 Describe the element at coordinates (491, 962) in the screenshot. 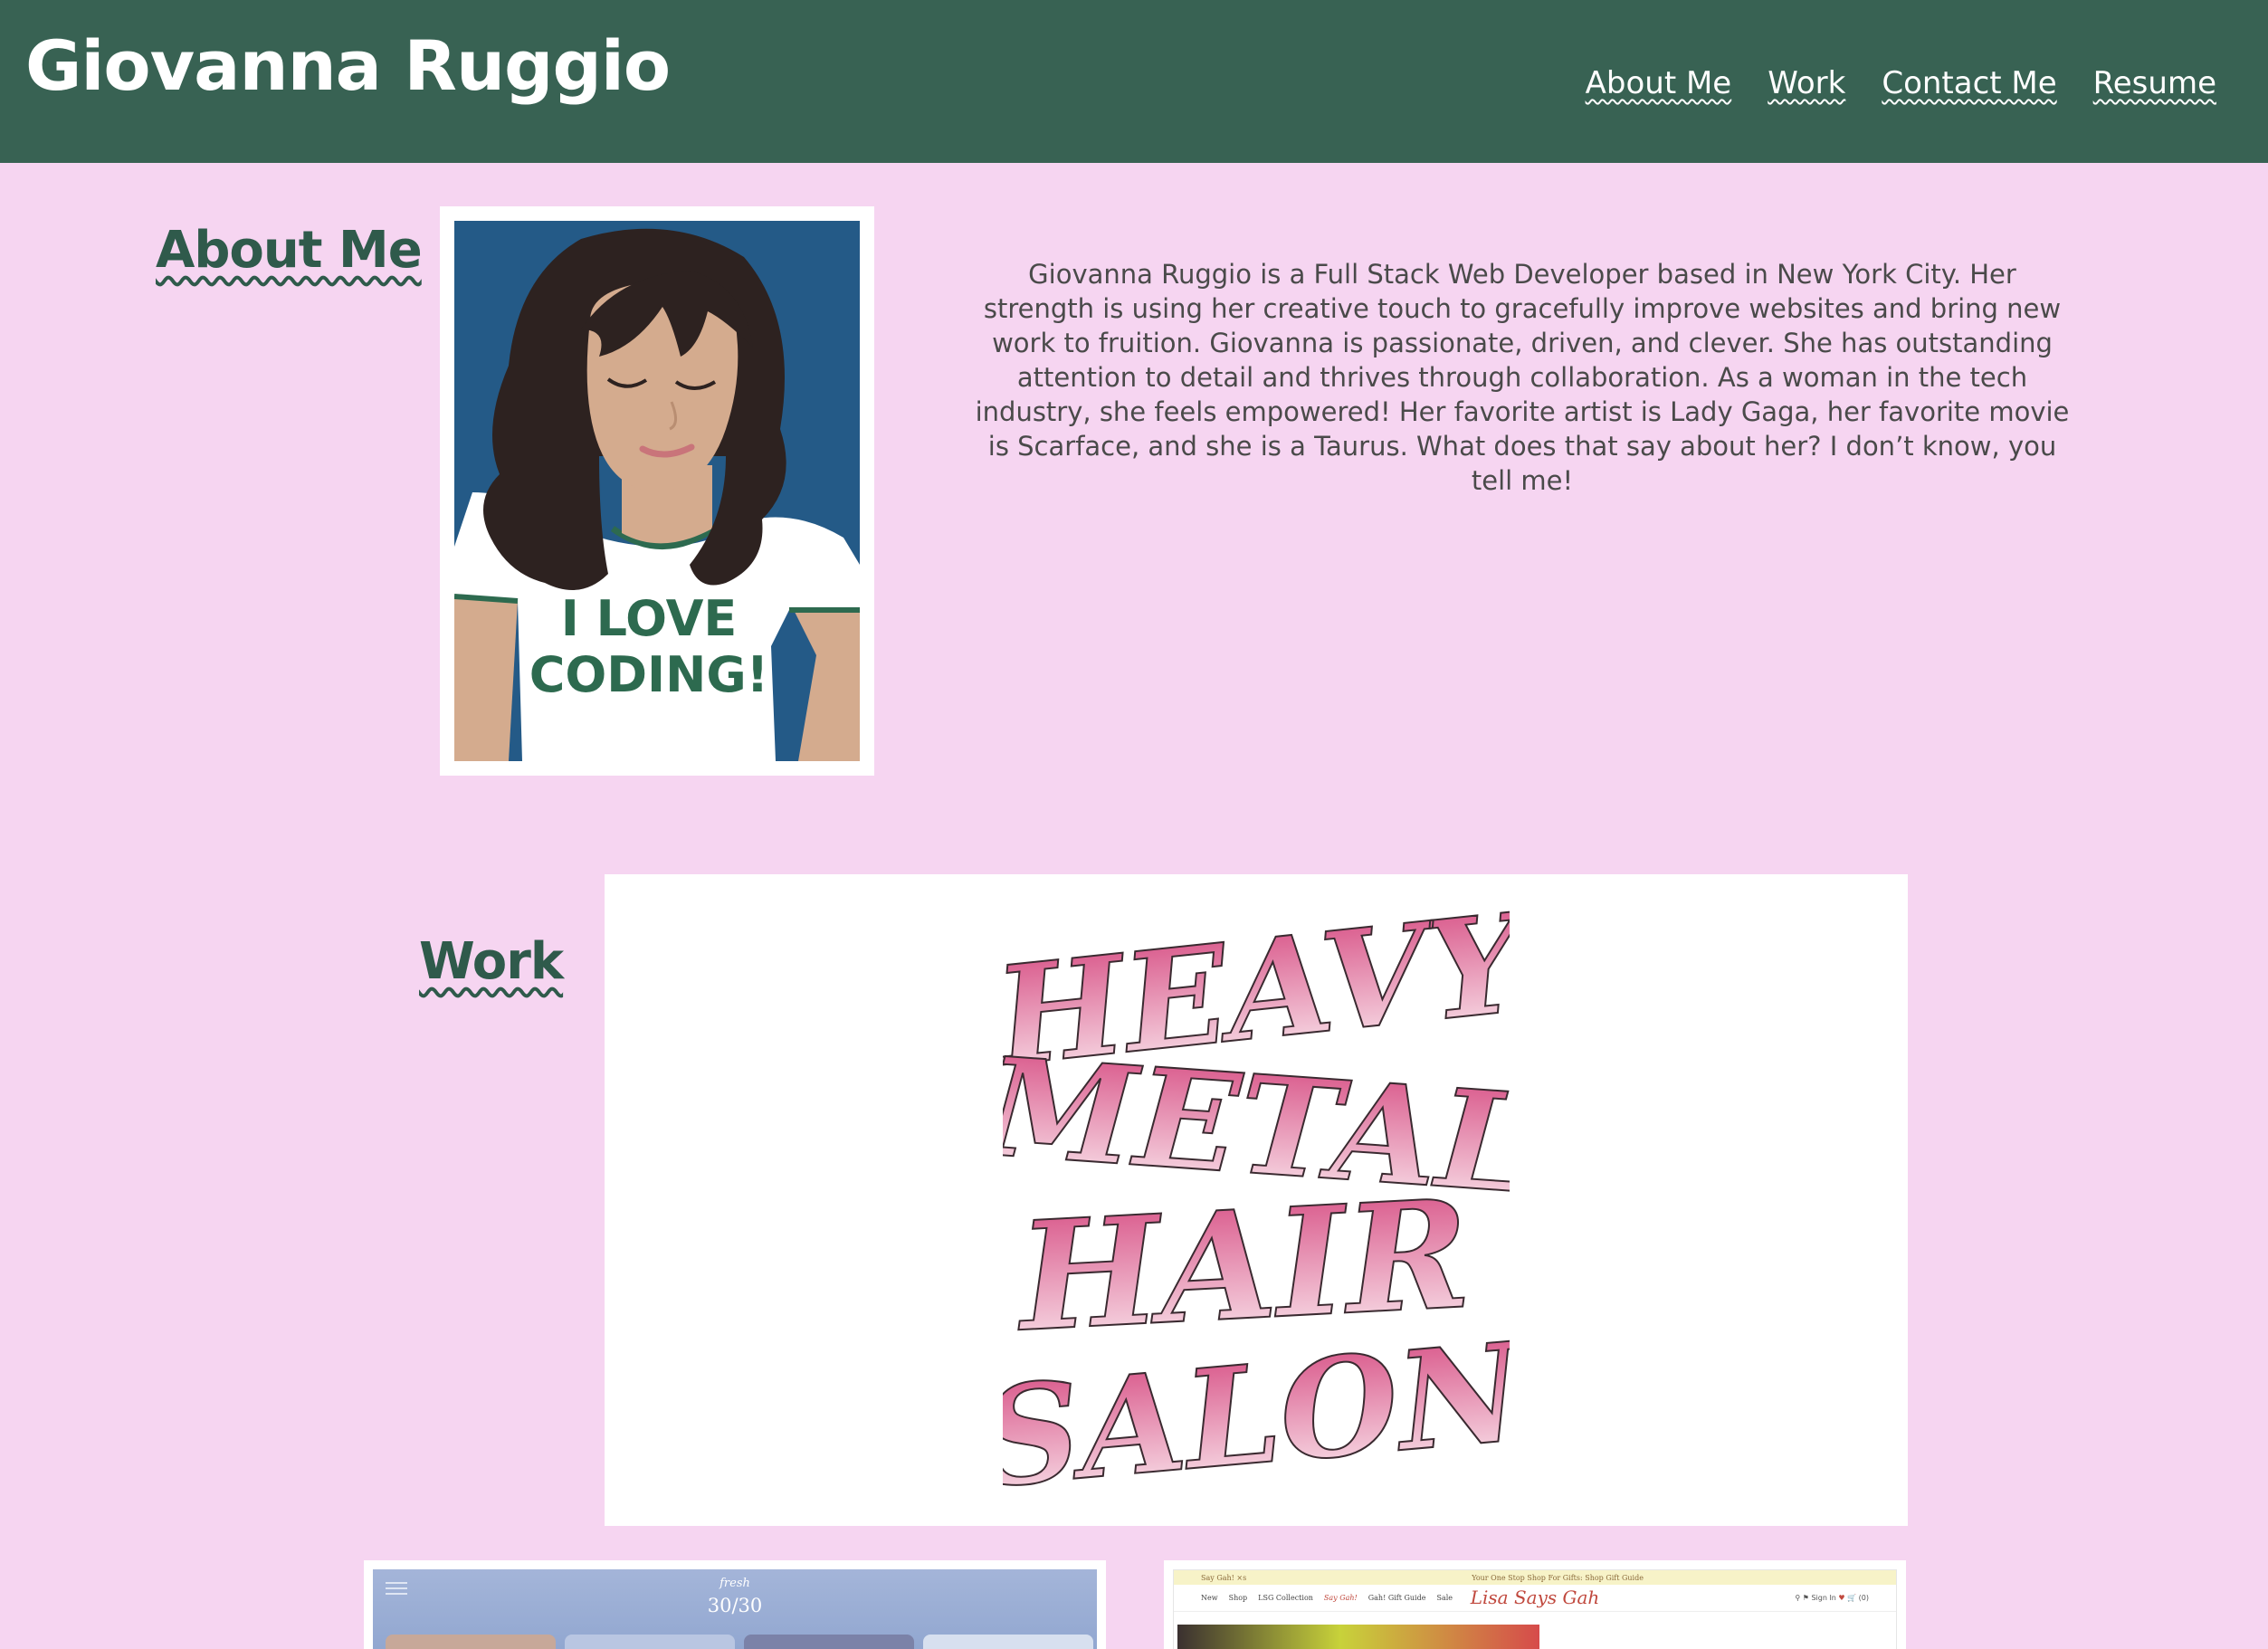

I see `work-heading: Work` at that location.